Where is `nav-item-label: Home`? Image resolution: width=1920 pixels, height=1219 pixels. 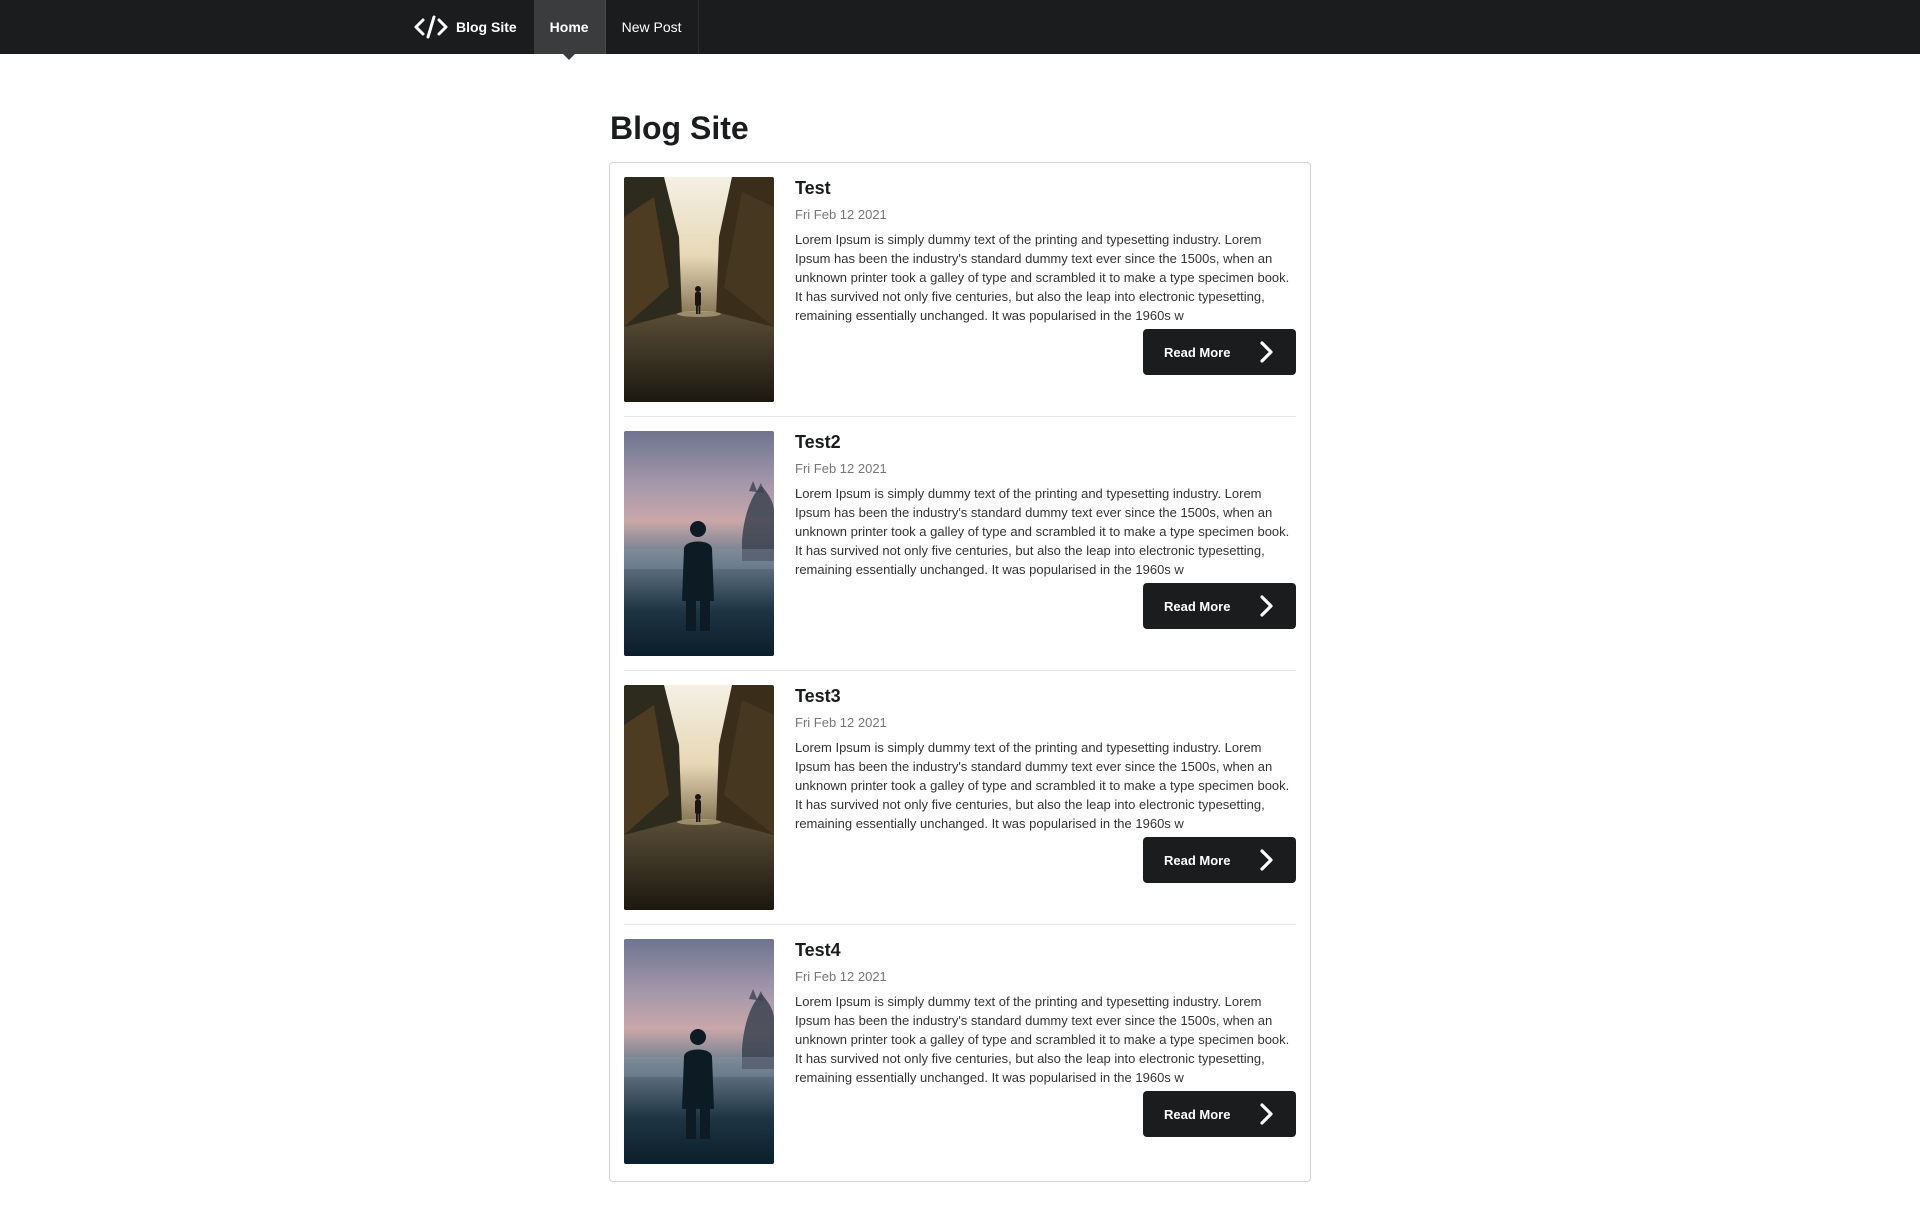 nav-item-label: Home is located at coordinates (569, 27).